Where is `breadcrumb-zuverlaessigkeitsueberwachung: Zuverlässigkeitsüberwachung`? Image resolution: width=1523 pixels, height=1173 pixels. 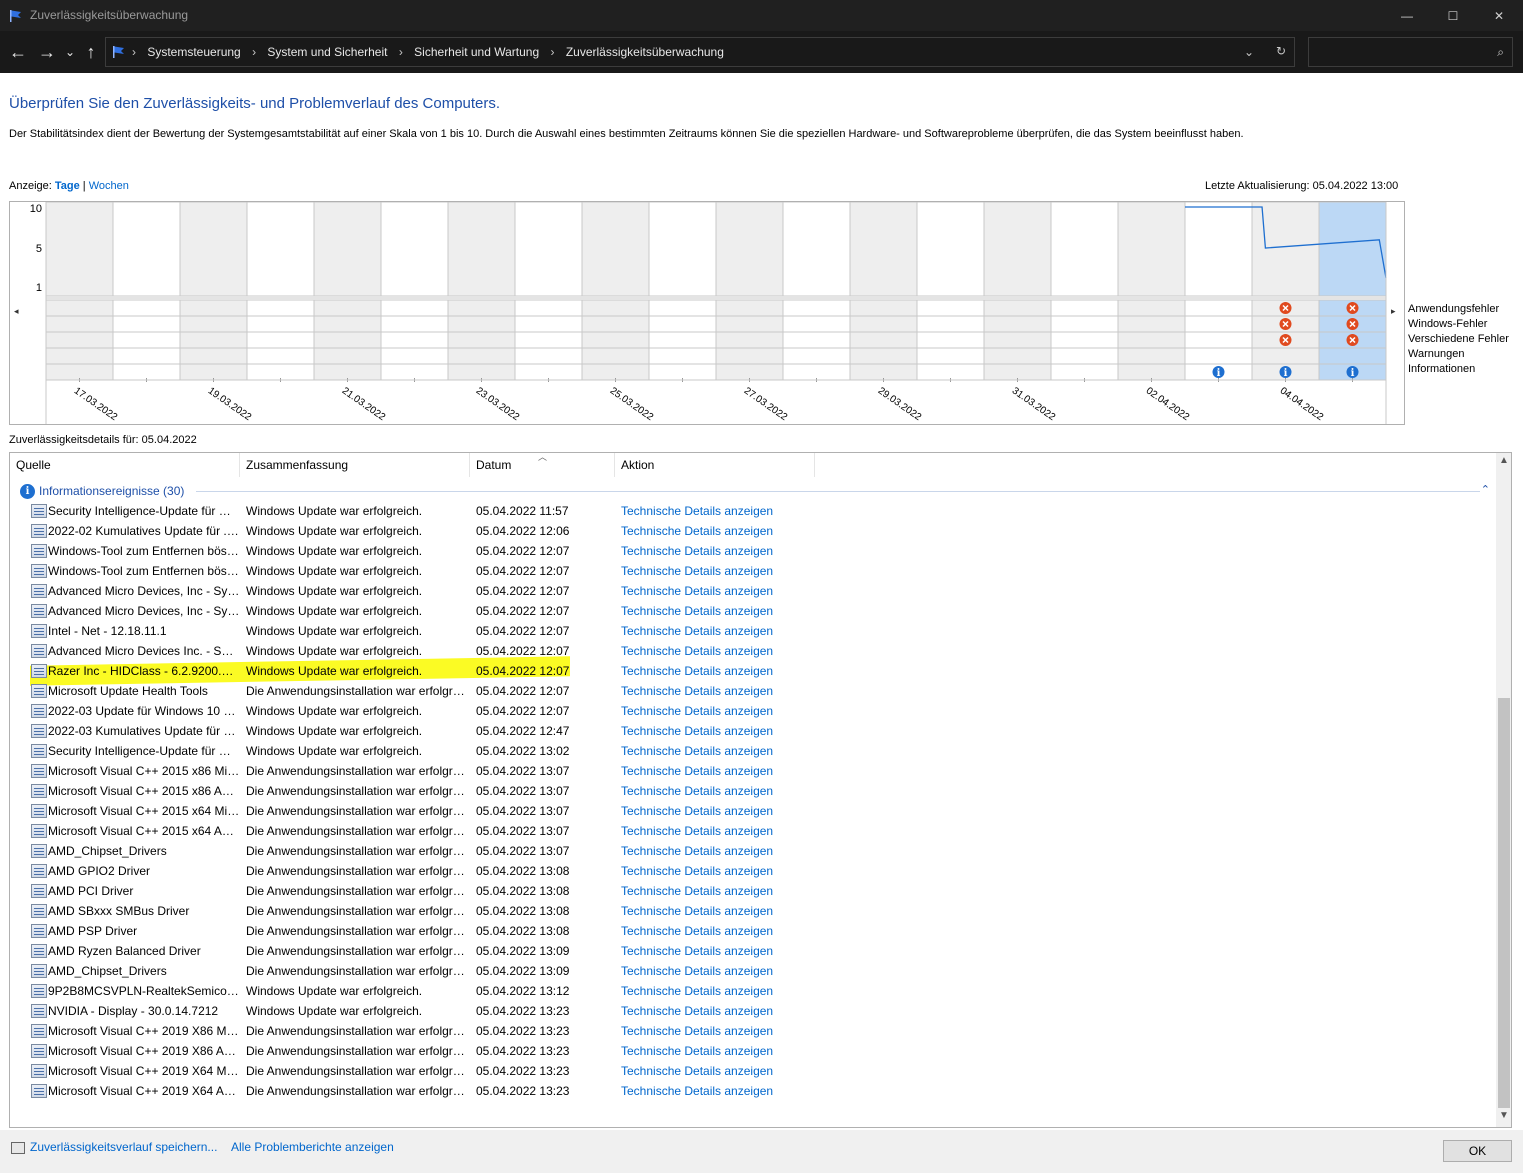 breadcrumb-zuverlaessigkeitsueberwachung: Zuverlässigkeitsüberwachung is located at coordinates (645, 52).